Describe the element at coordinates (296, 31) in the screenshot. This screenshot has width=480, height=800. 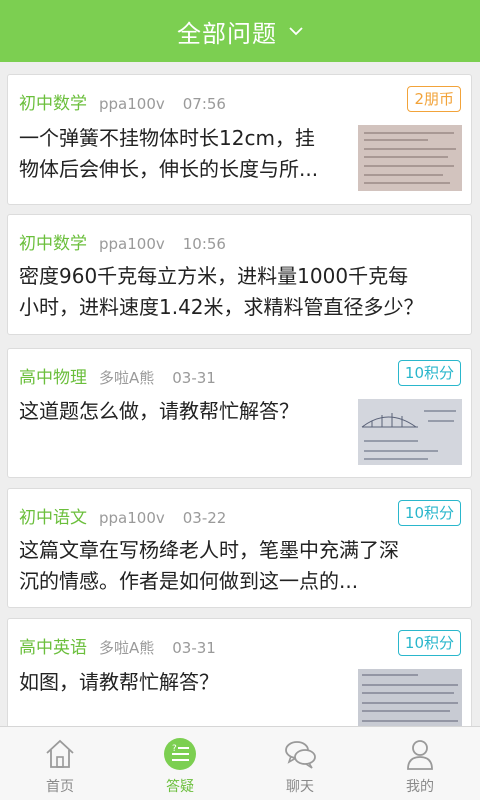
I see `chevron-down-icon` at that location.